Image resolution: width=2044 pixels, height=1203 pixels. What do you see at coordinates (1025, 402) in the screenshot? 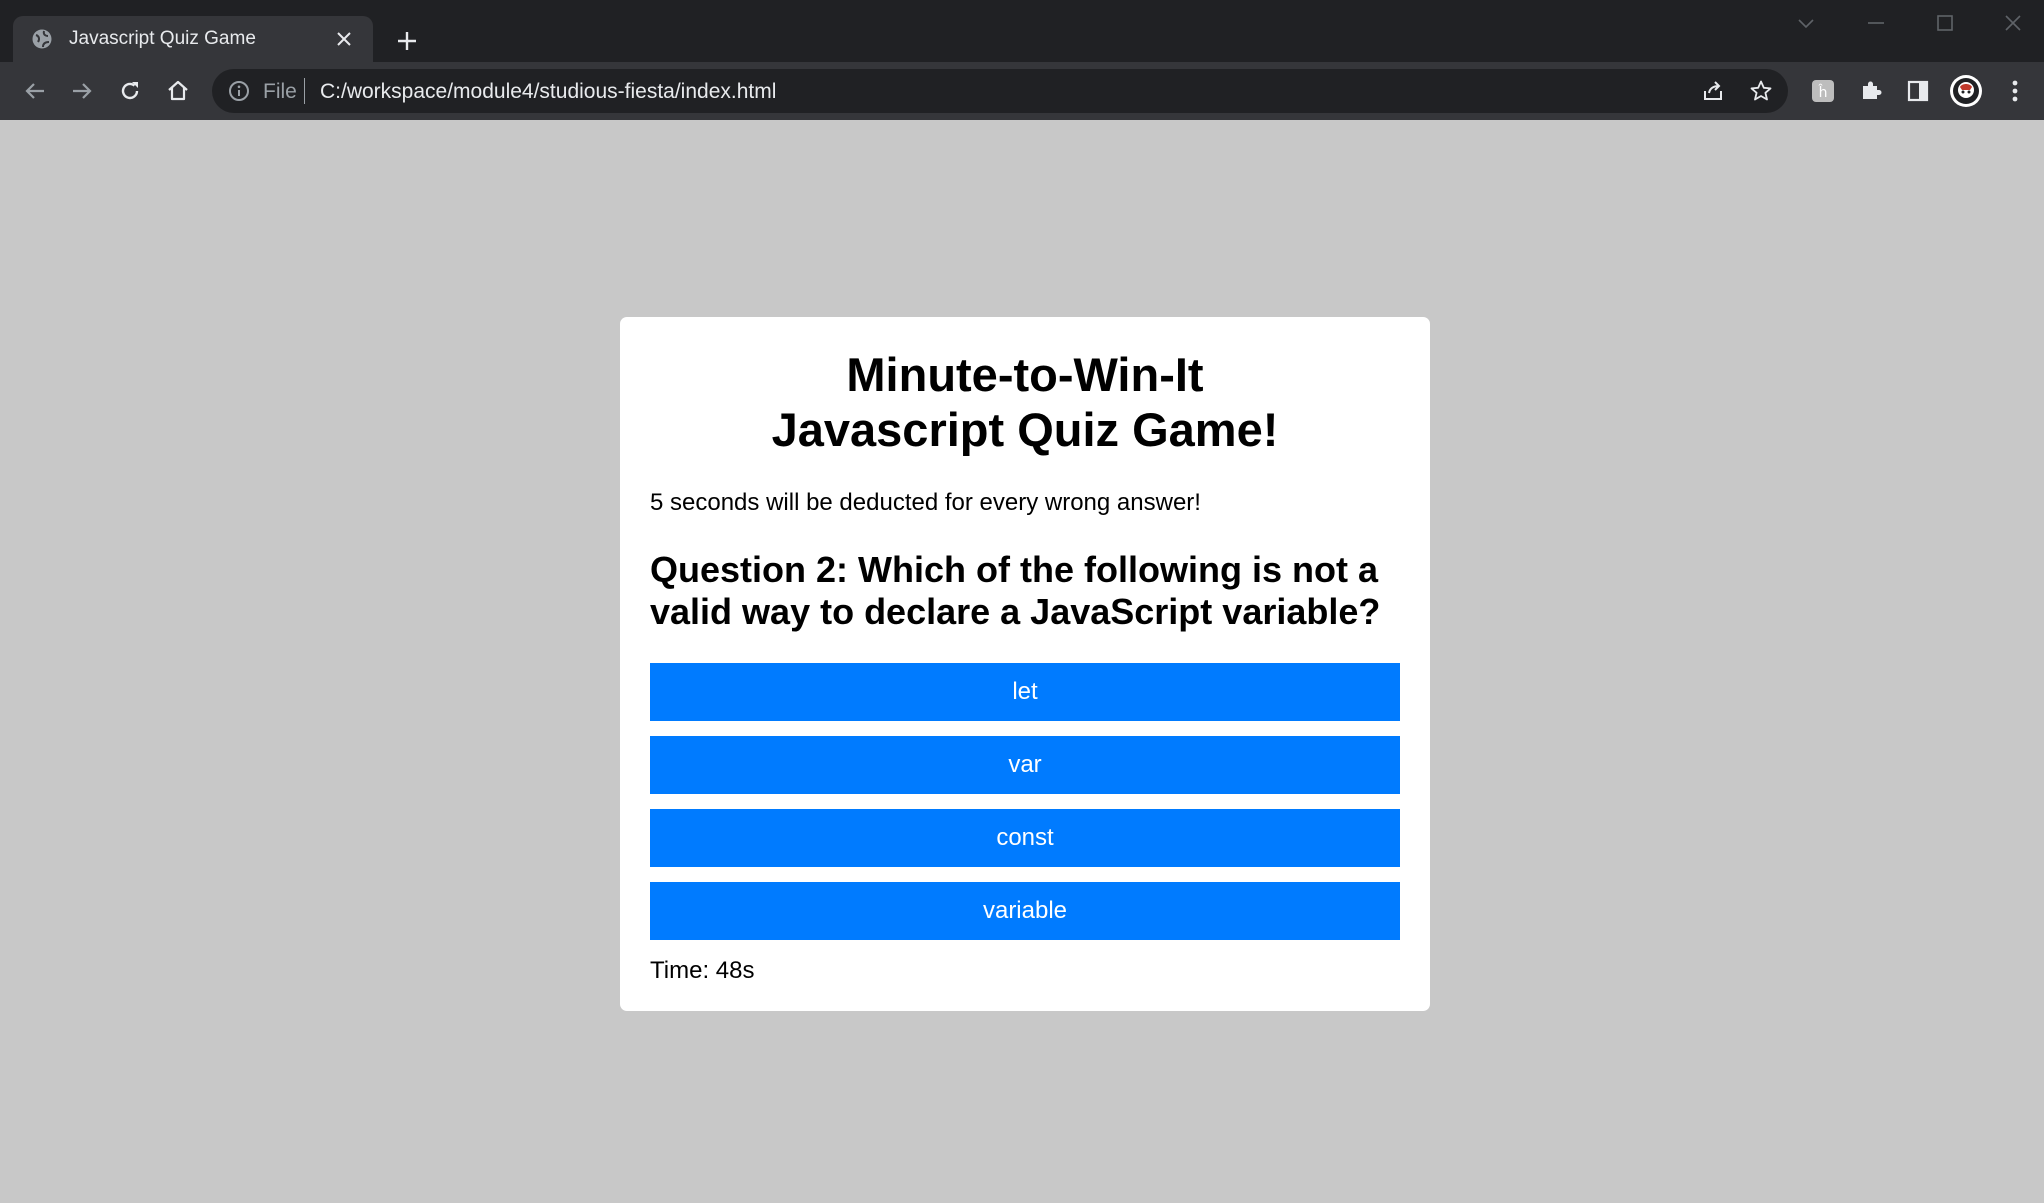
I see `quiz-title: Minute-to-Win-It Javascript Quiz Game!` at bounding box center [1025, 402].